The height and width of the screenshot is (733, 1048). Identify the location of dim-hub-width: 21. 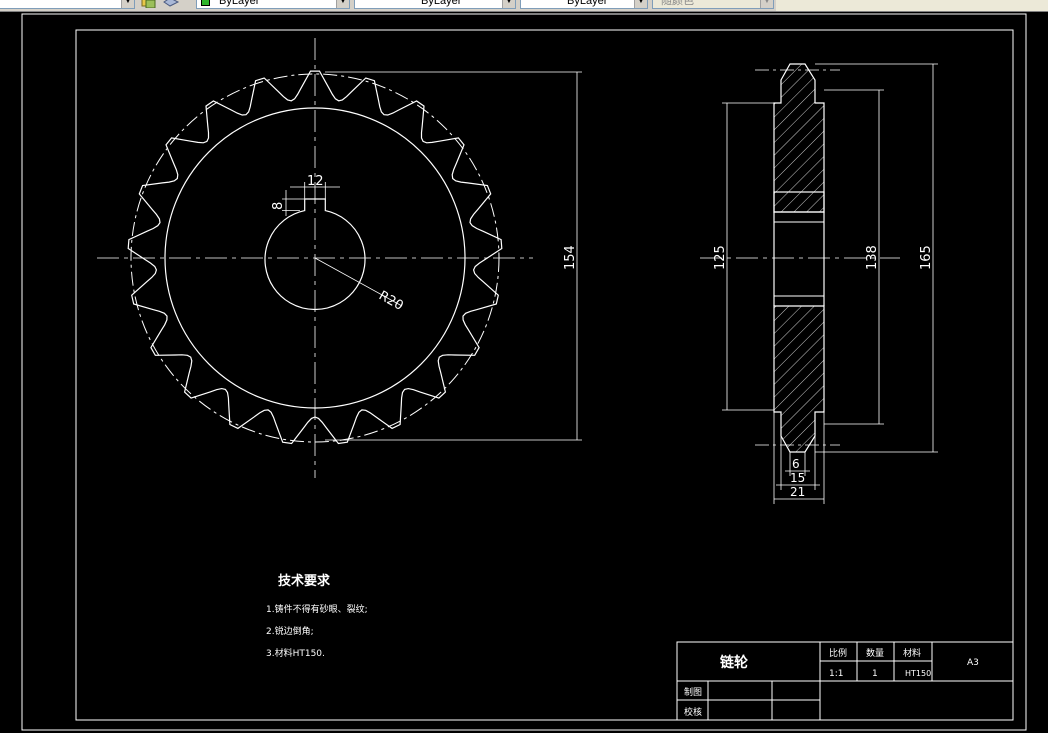
(797, 492).